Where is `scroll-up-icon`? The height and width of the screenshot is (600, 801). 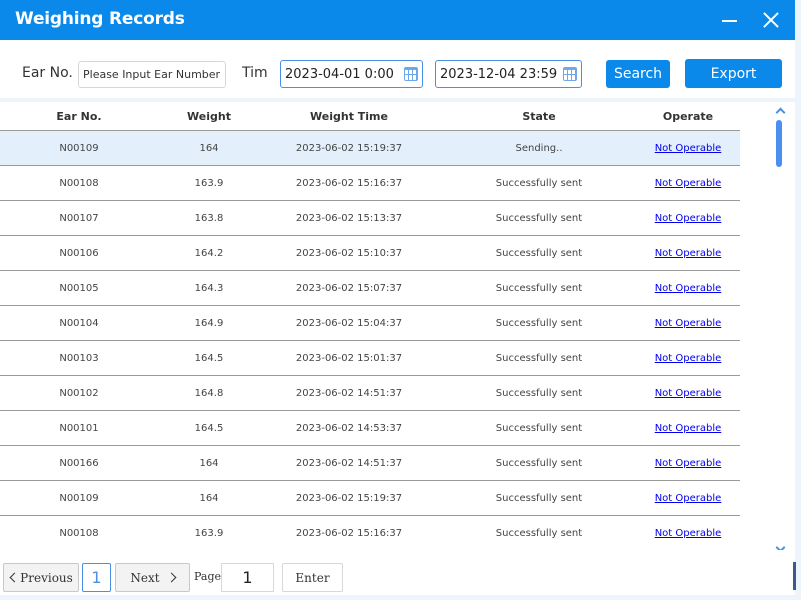 scroll-up-icon is located at coordinates (780, 111).